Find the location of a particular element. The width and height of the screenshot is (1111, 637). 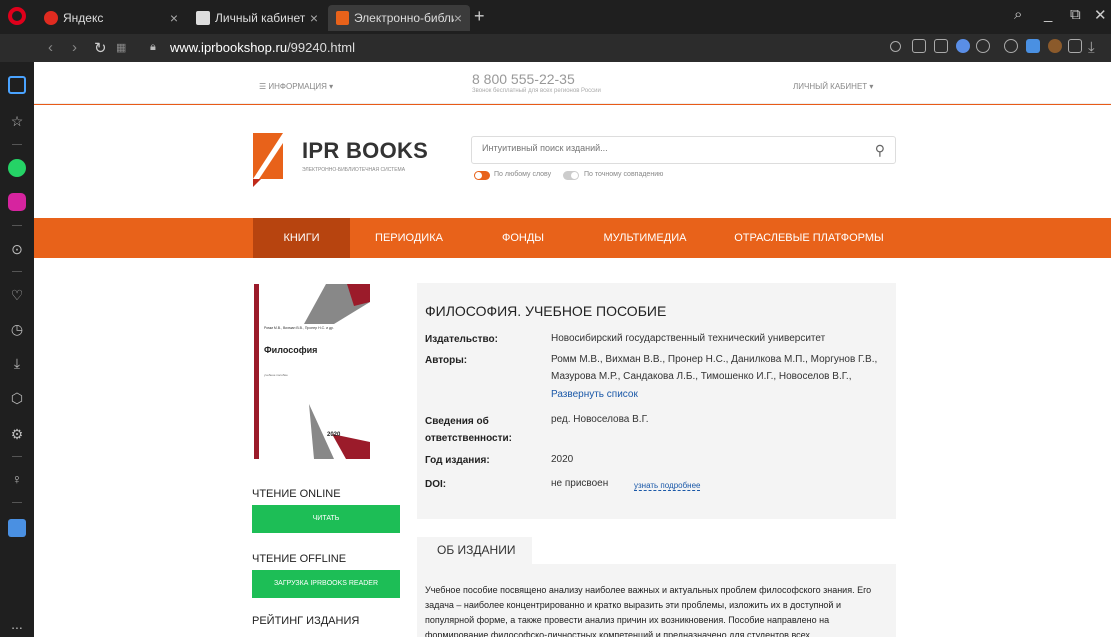

rating-heading: РЕЙТИНГ ИЗДАНИЯ is located at coordinates (306, 621).